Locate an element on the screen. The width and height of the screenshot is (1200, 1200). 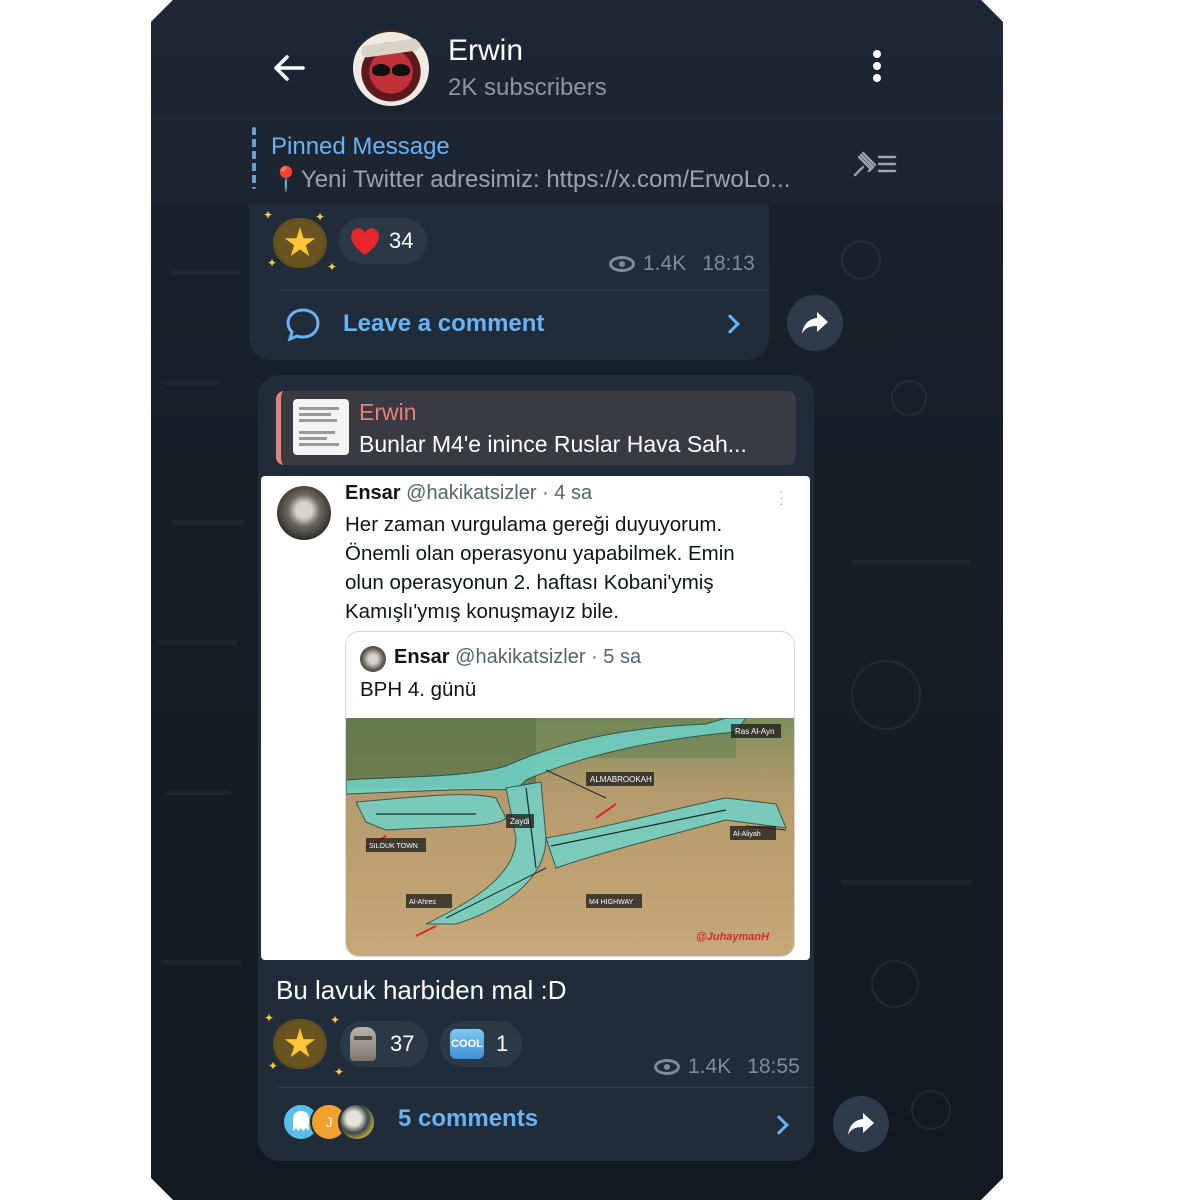
message-meta: 1.4K 18:55 is located at coordinates (727, 1067).